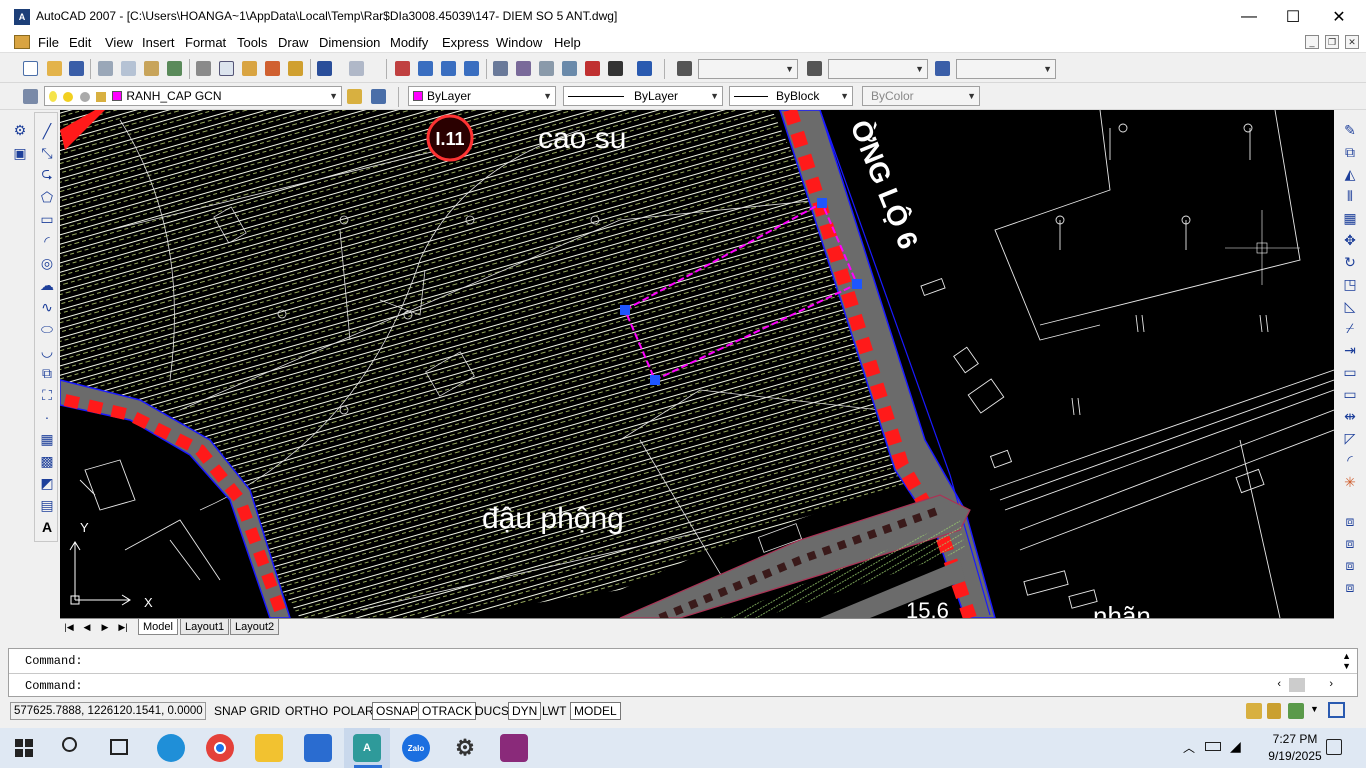 The height and width of the screenshot is (768, 1366). What do you see at coordinates (1339, 16) in the screenshot?
I see `close-button: ✕` at bounding box center [1339, 16].